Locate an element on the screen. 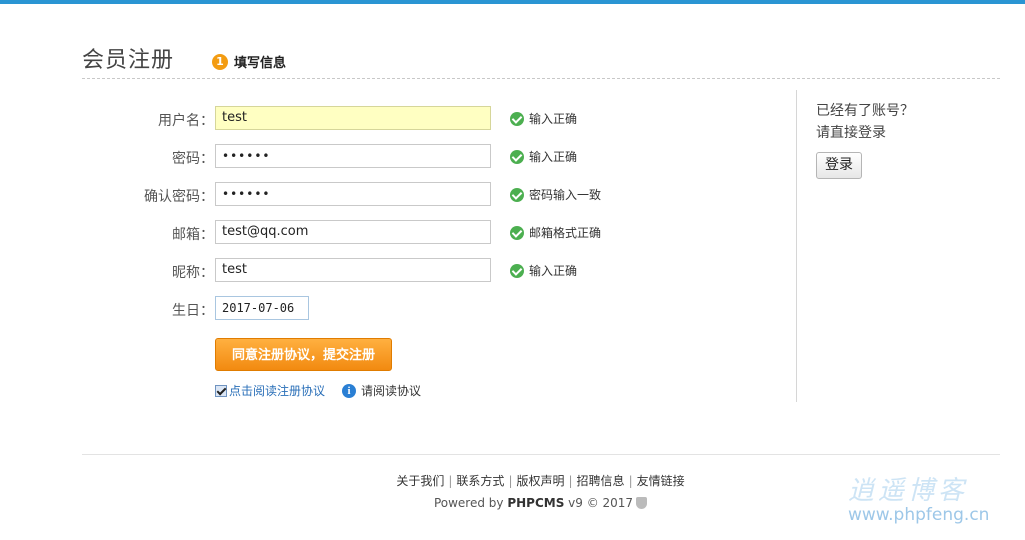 The height and width of the screenshot is (540, 1025). have-account-text: 已经有了账号？ is located at coordinates (865, 111).